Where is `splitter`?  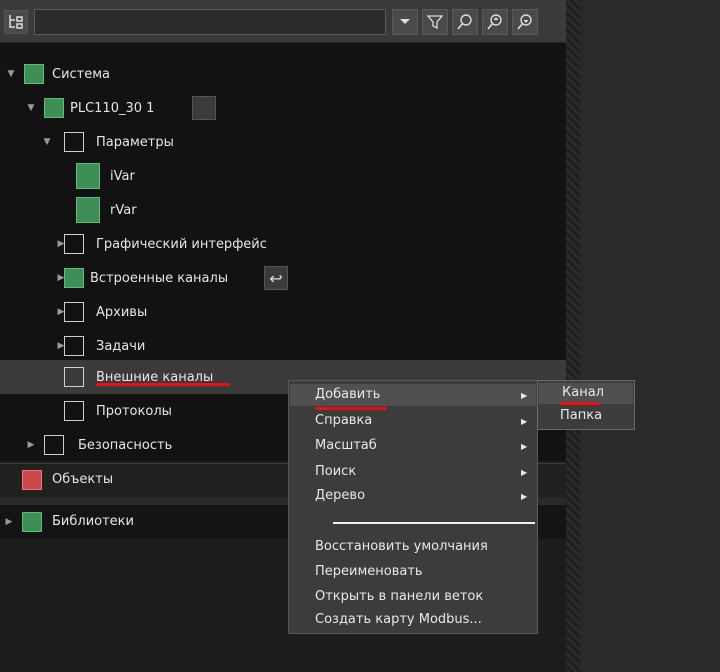 splitter is located at coordinates (573, 336).